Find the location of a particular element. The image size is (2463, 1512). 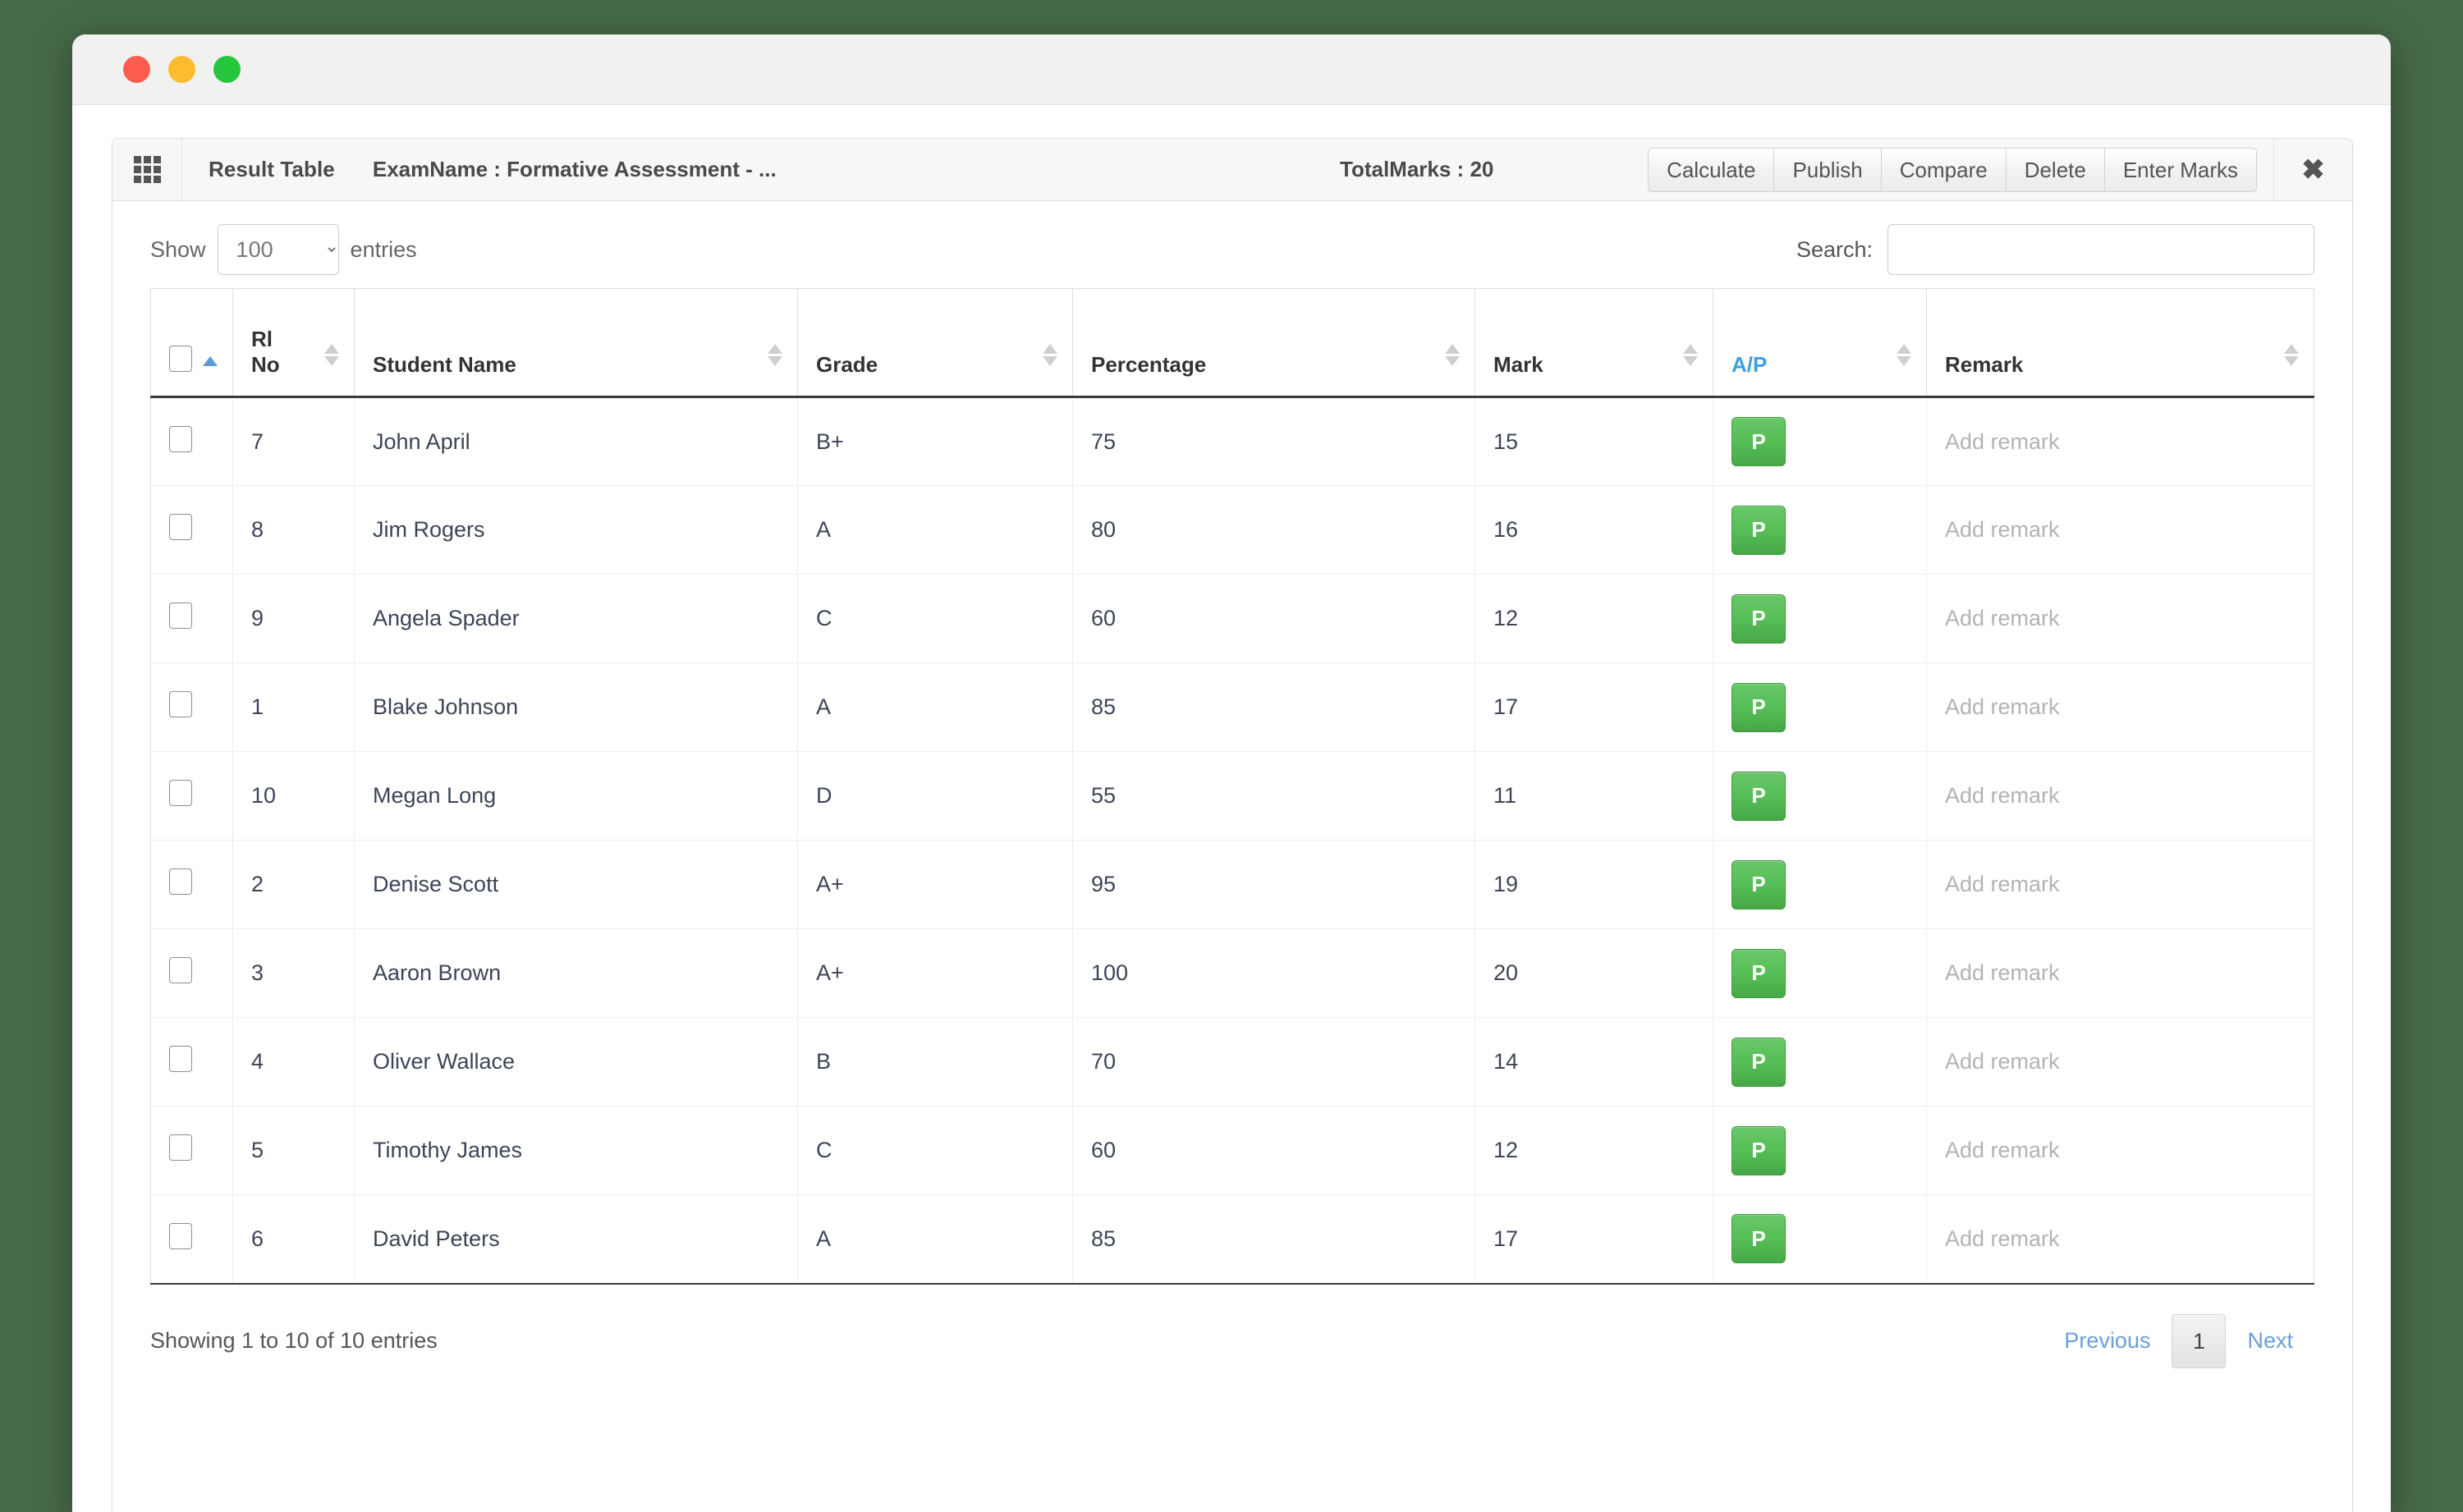

grid-menu-button is located at coordinates (147, 169).